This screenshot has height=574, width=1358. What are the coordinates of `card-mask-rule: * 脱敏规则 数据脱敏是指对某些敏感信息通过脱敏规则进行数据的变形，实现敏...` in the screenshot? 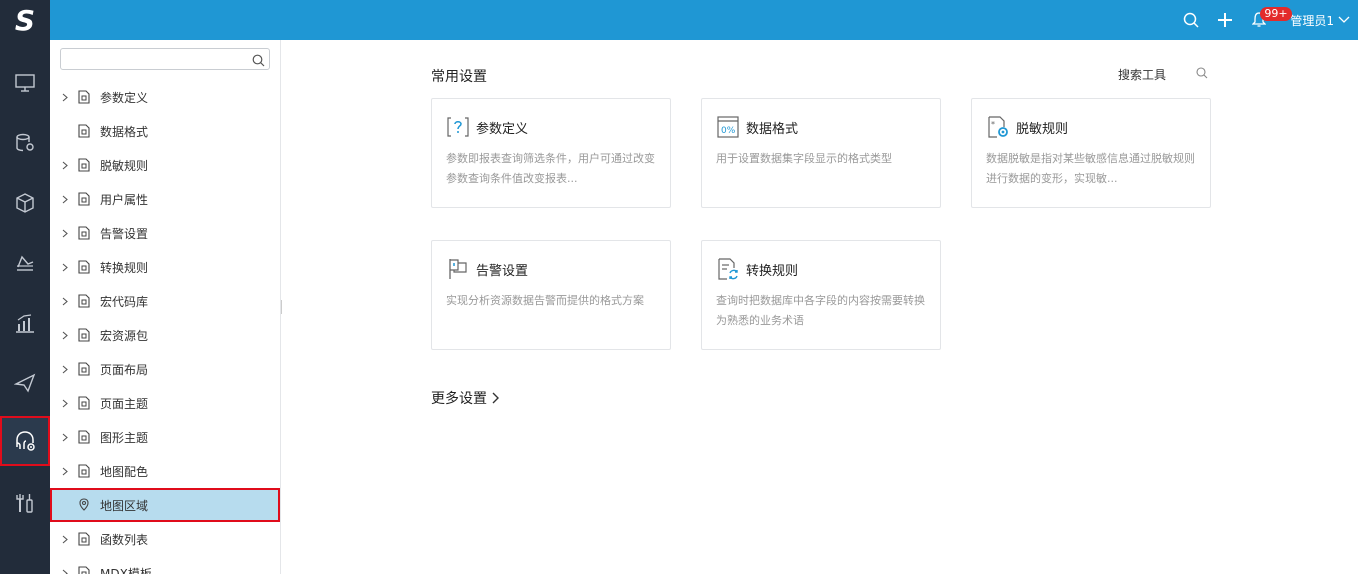 It's located at (1091, 153).